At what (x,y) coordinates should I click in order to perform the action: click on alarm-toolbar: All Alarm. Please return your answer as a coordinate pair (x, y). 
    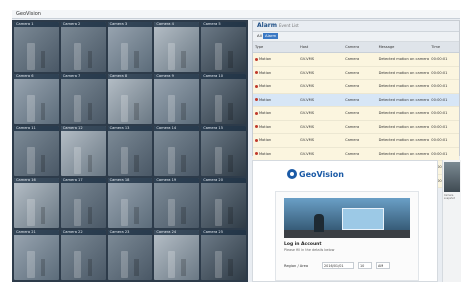
    Looking at the image, I should click on (356, 37).